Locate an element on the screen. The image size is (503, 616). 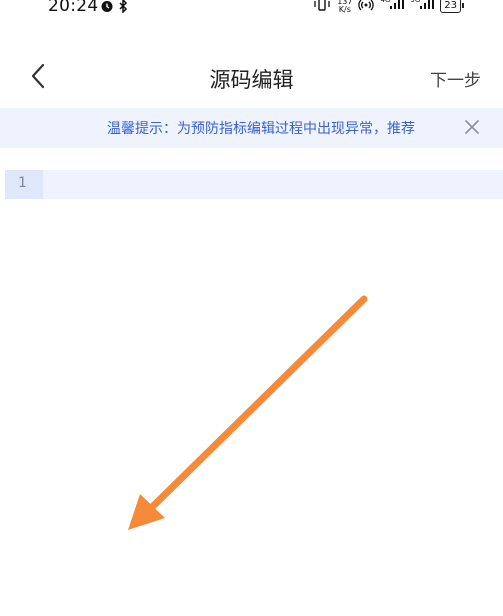
vibrate-icon is located at coordinates (322, 5).